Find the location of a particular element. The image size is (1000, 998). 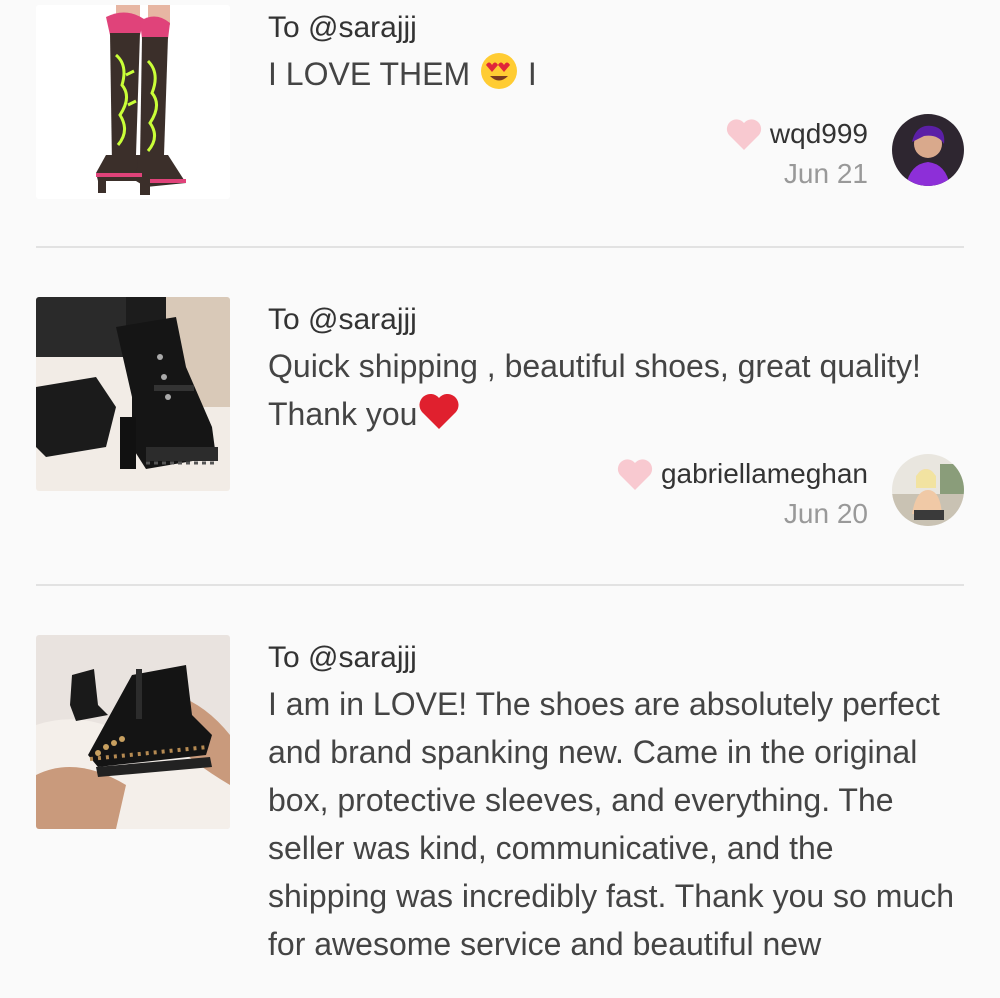

review-date: Jun 21 is located at coordinates (825, 173).